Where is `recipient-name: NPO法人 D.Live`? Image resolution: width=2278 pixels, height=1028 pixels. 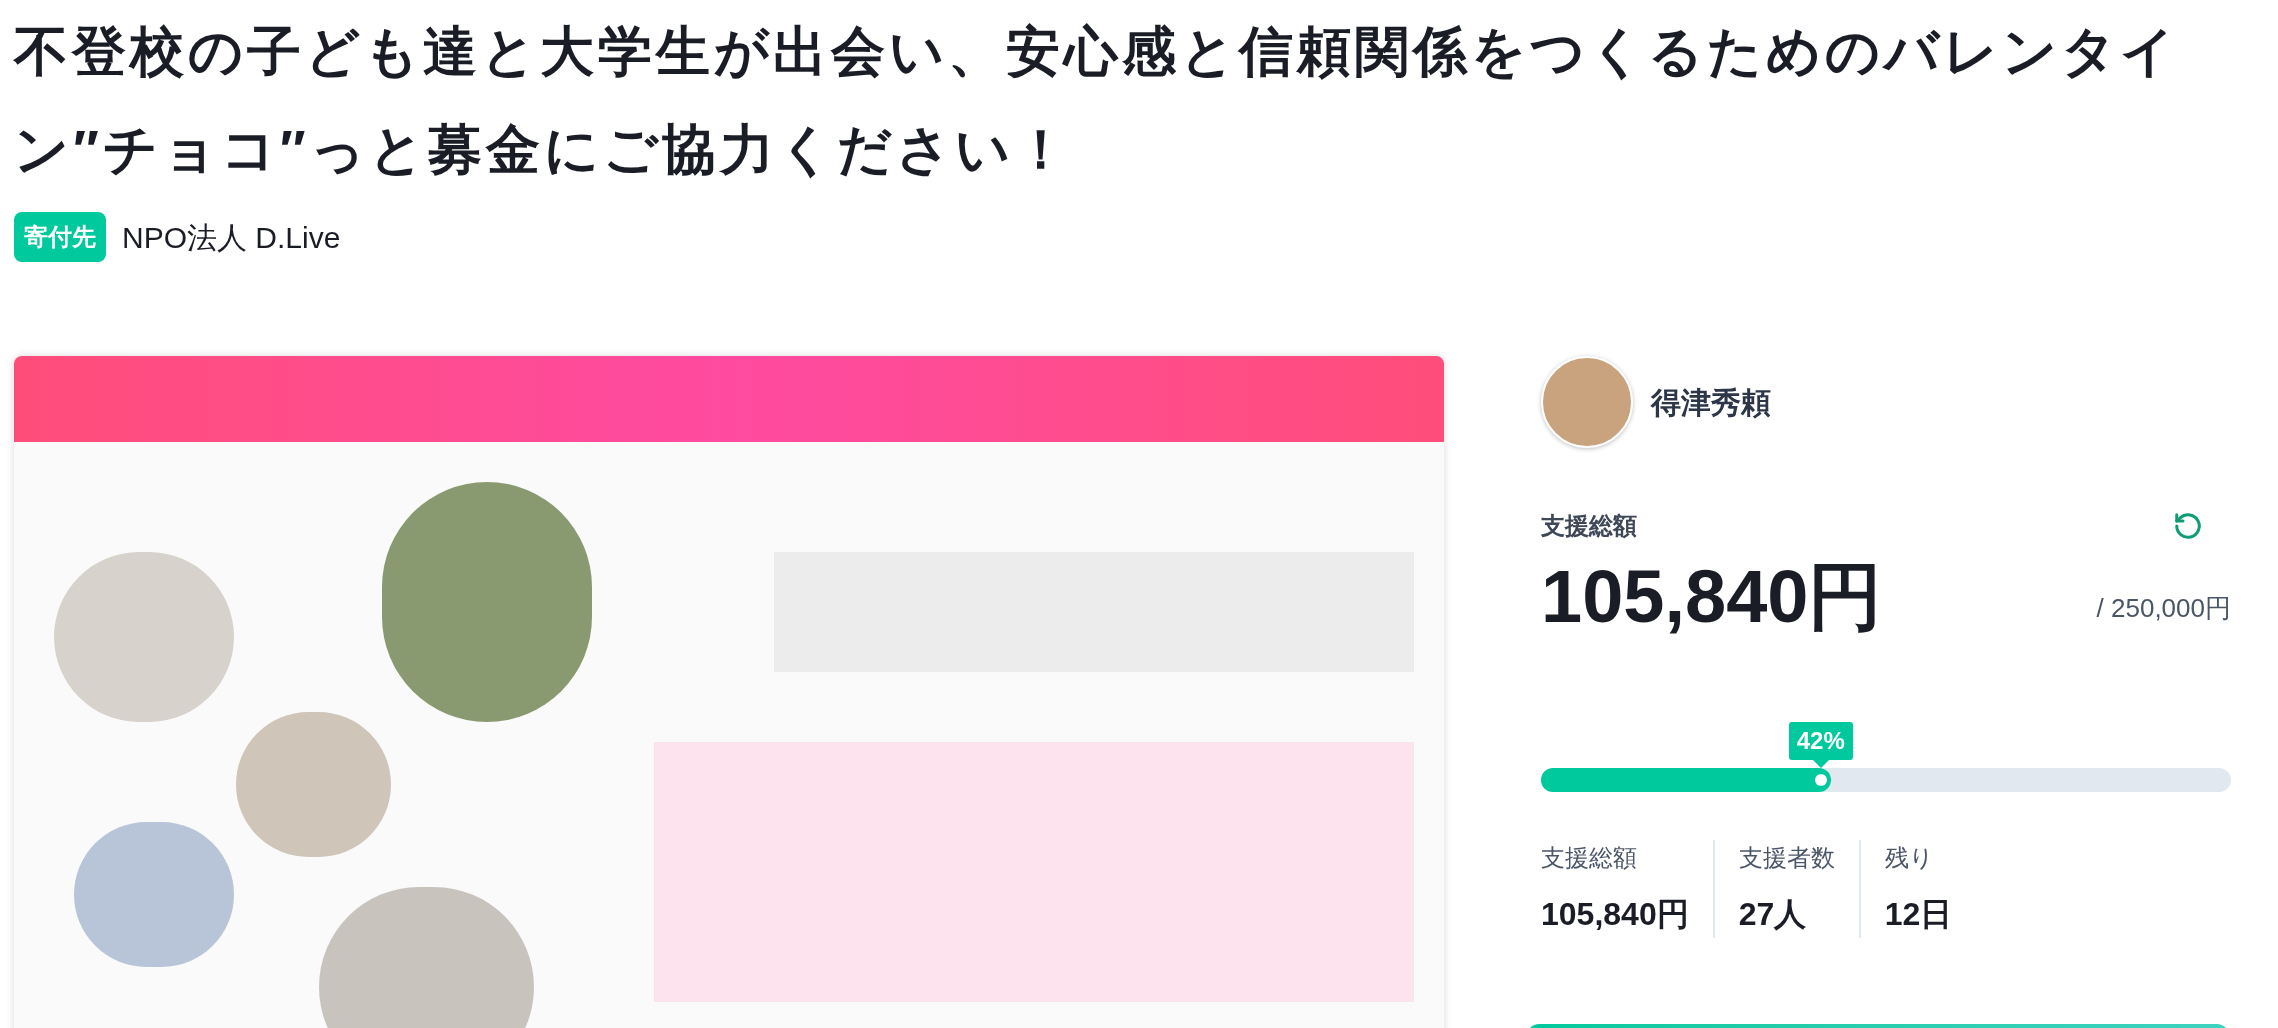
recipient-name: NPO法人 D.Live is located at coordinates (231, 237).